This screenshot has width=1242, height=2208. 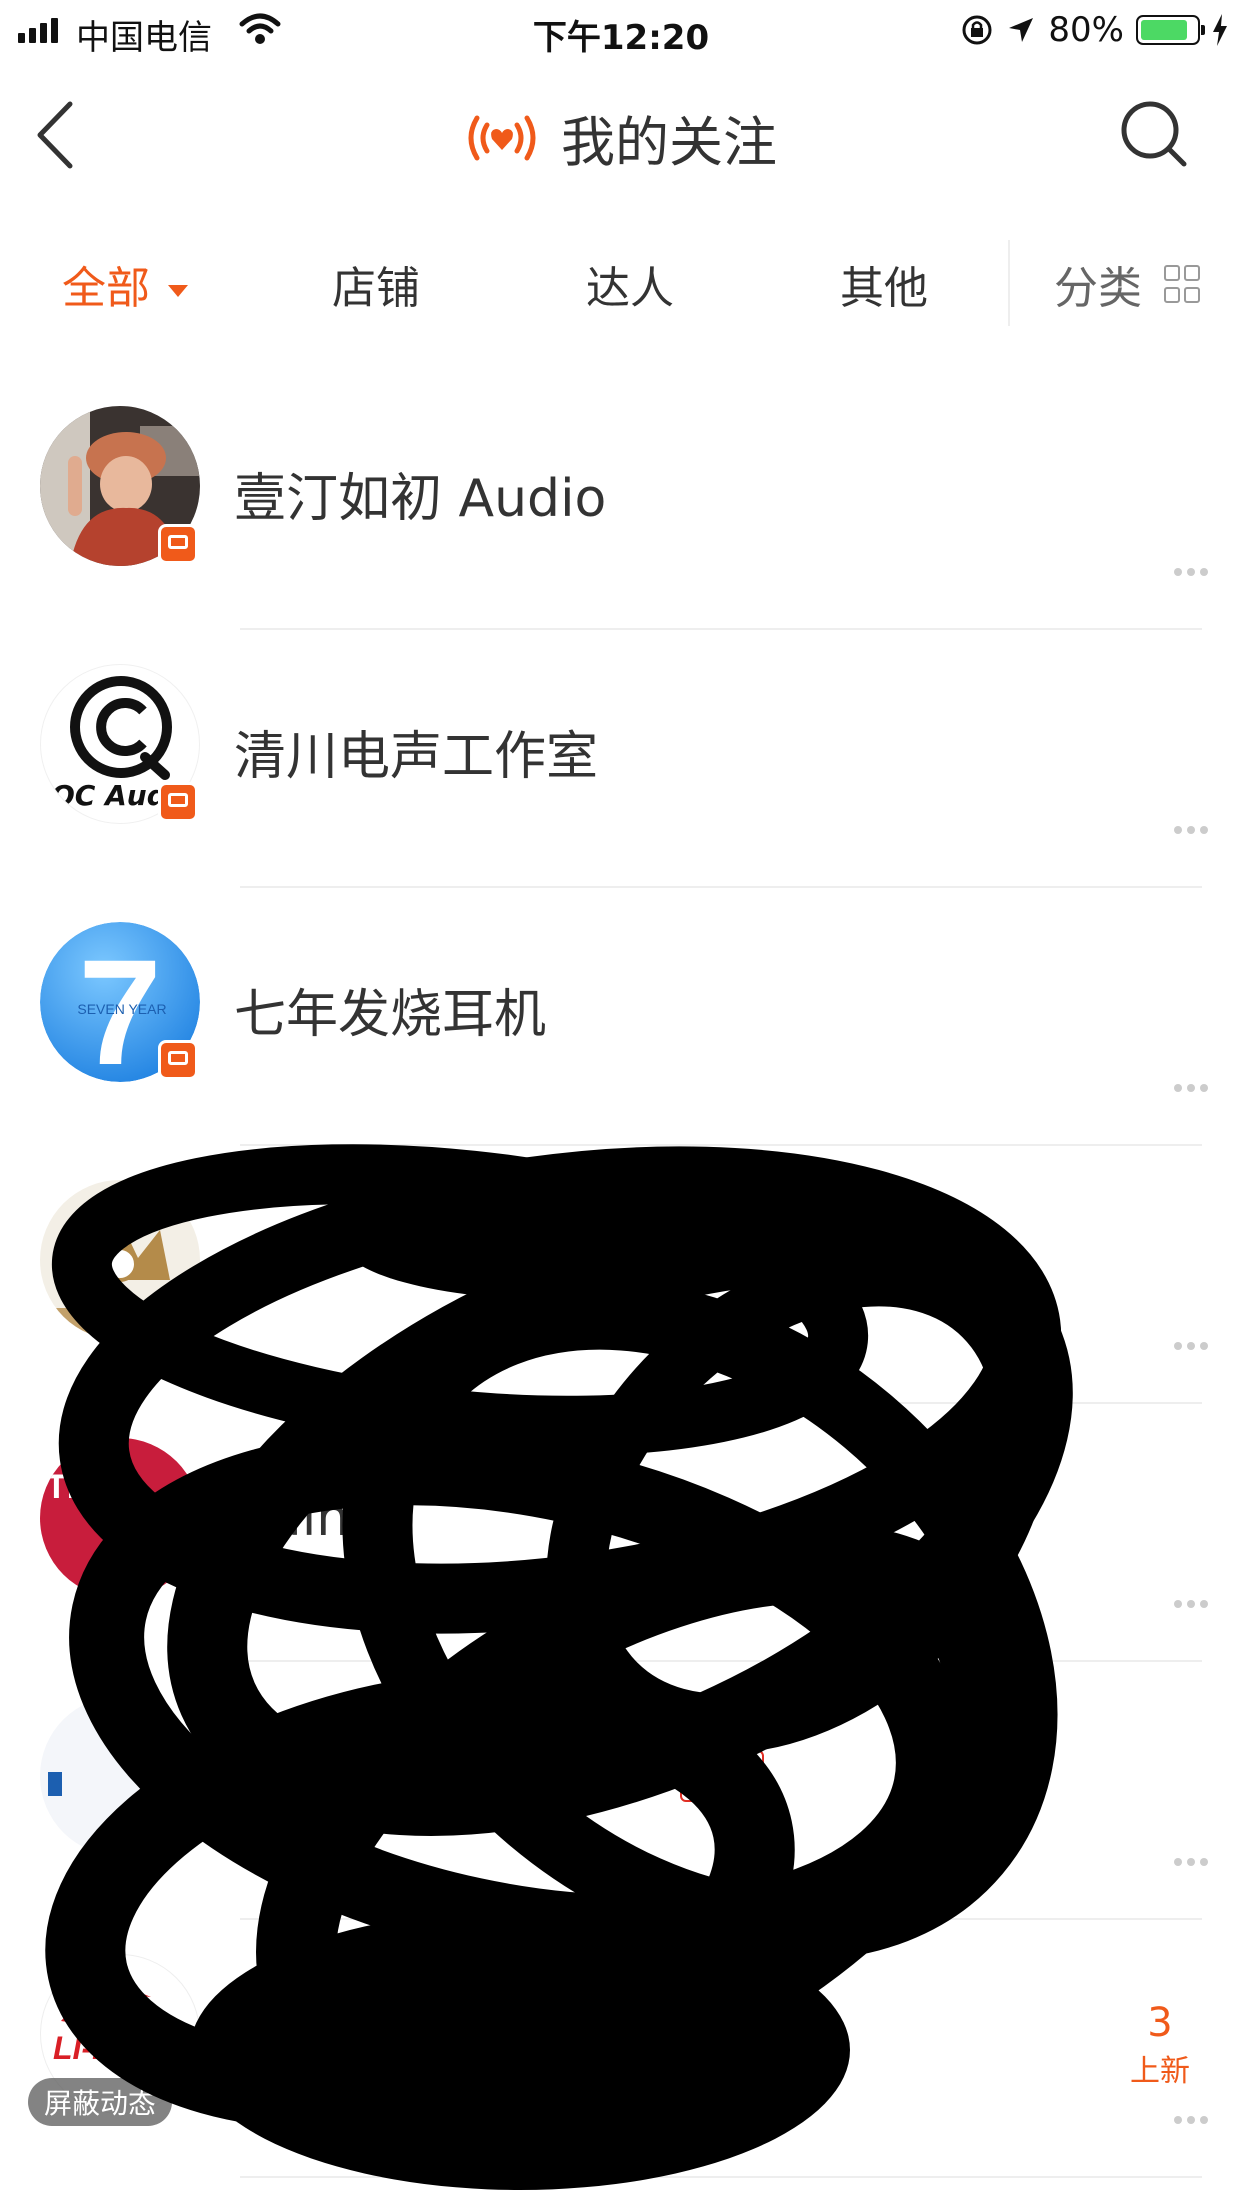 I want to click on tab-shops: 店铺, so click(x=376, y=284).